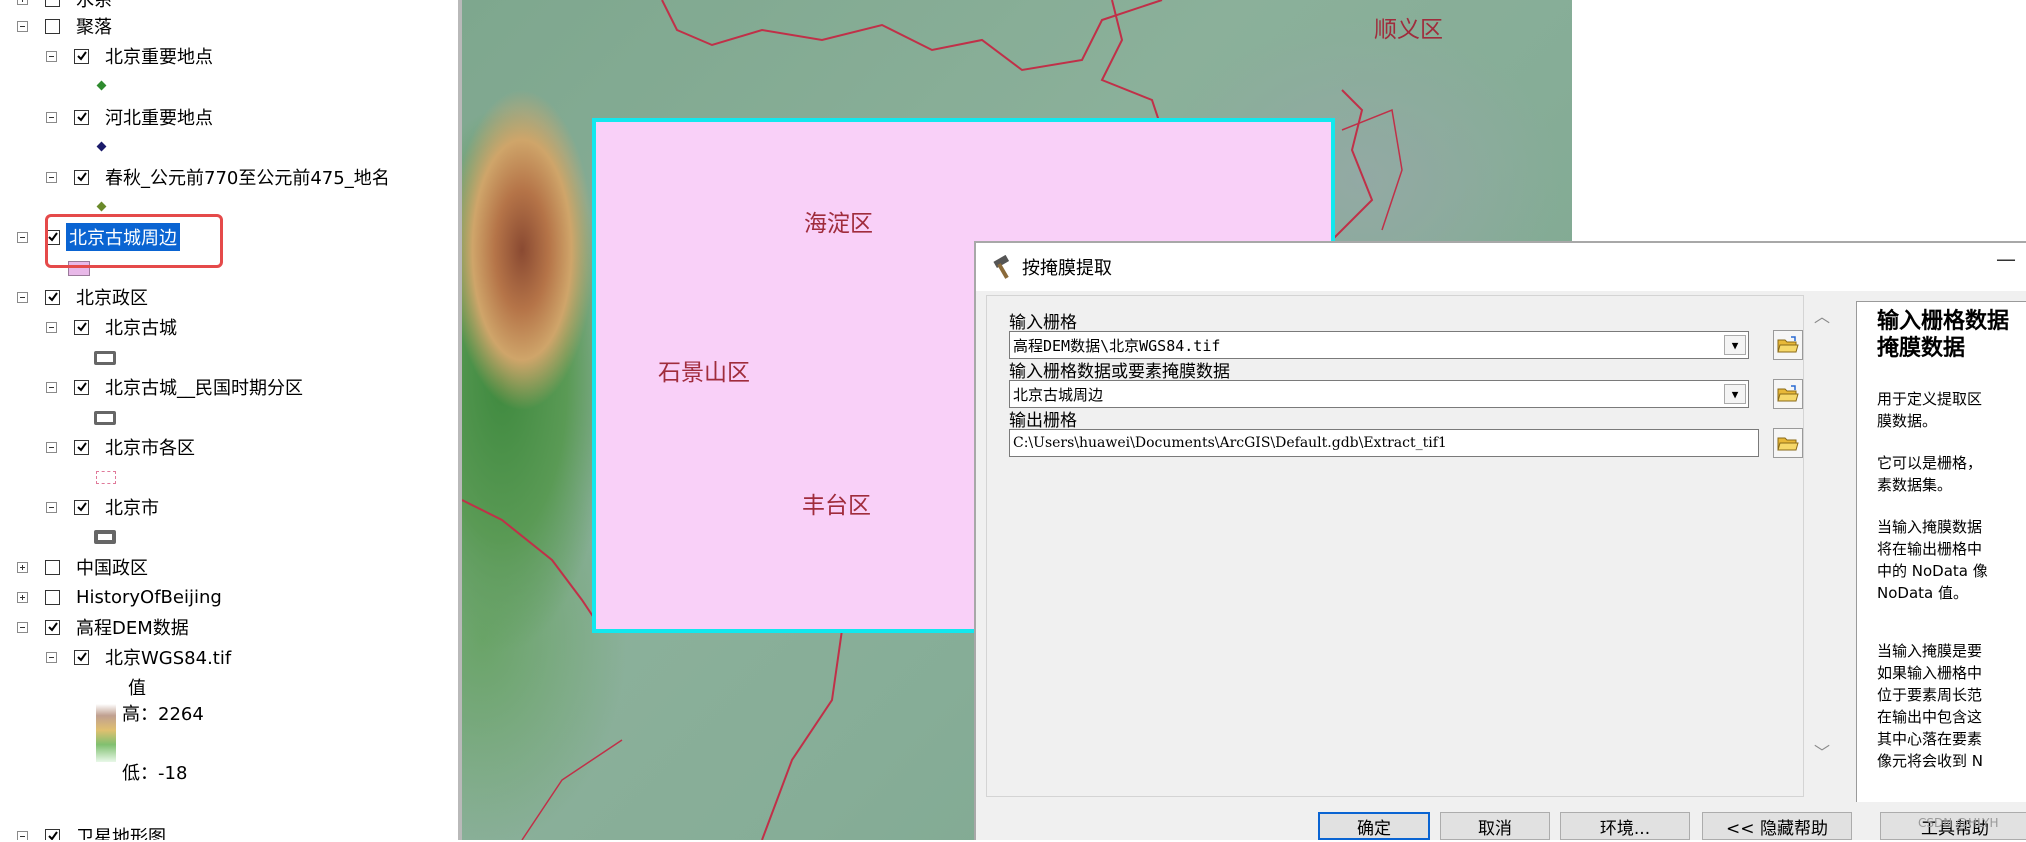 Image resolution: width=2026 pixels, height=842 pixels. What do you see at coordinates (1951, 474) in the screenshot?
I see `help-paragraph-2: 它可以是栅格， 素数据集。` at bounding box center [1951, 474].